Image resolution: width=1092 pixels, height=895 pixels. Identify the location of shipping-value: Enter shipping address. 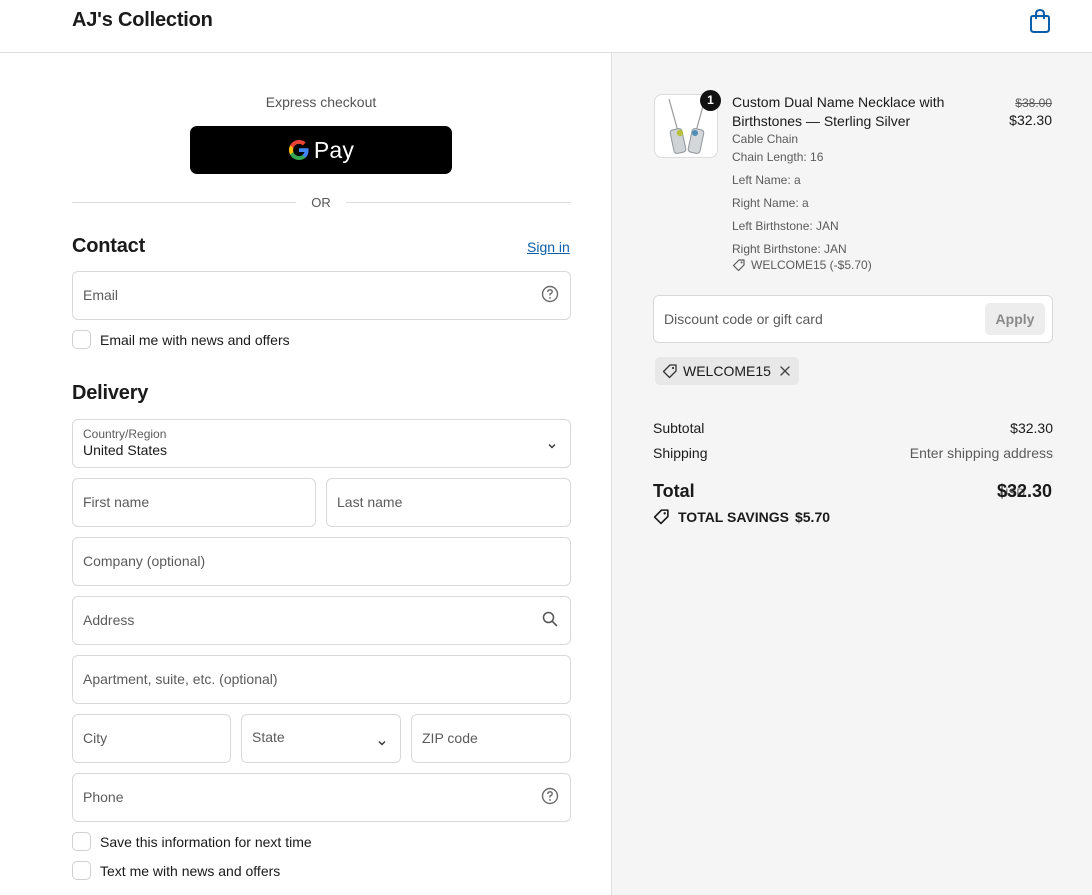
(981, 453).